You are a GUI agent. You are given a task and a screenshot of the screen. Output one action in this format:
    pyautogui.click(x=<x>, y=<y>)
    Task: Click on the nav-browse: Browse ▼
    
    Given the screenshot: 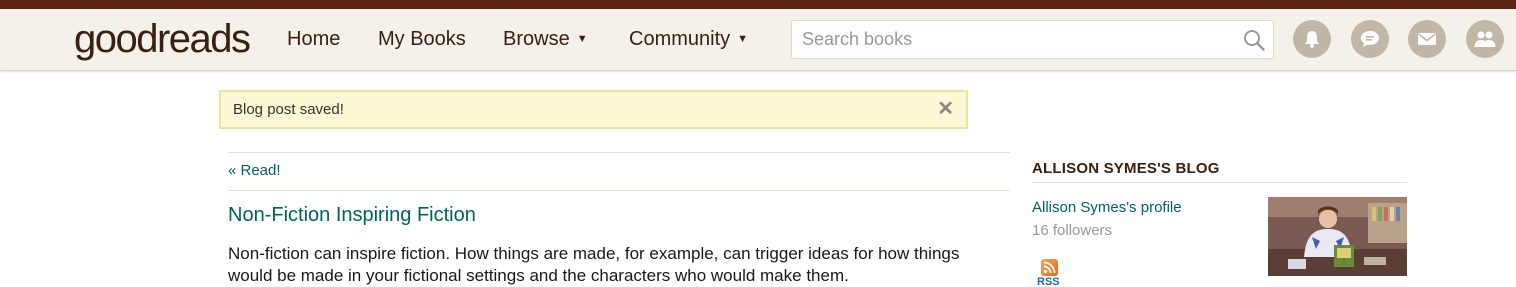 What is the action you would take?
    pyautogui.click(x=545, y=39)
    